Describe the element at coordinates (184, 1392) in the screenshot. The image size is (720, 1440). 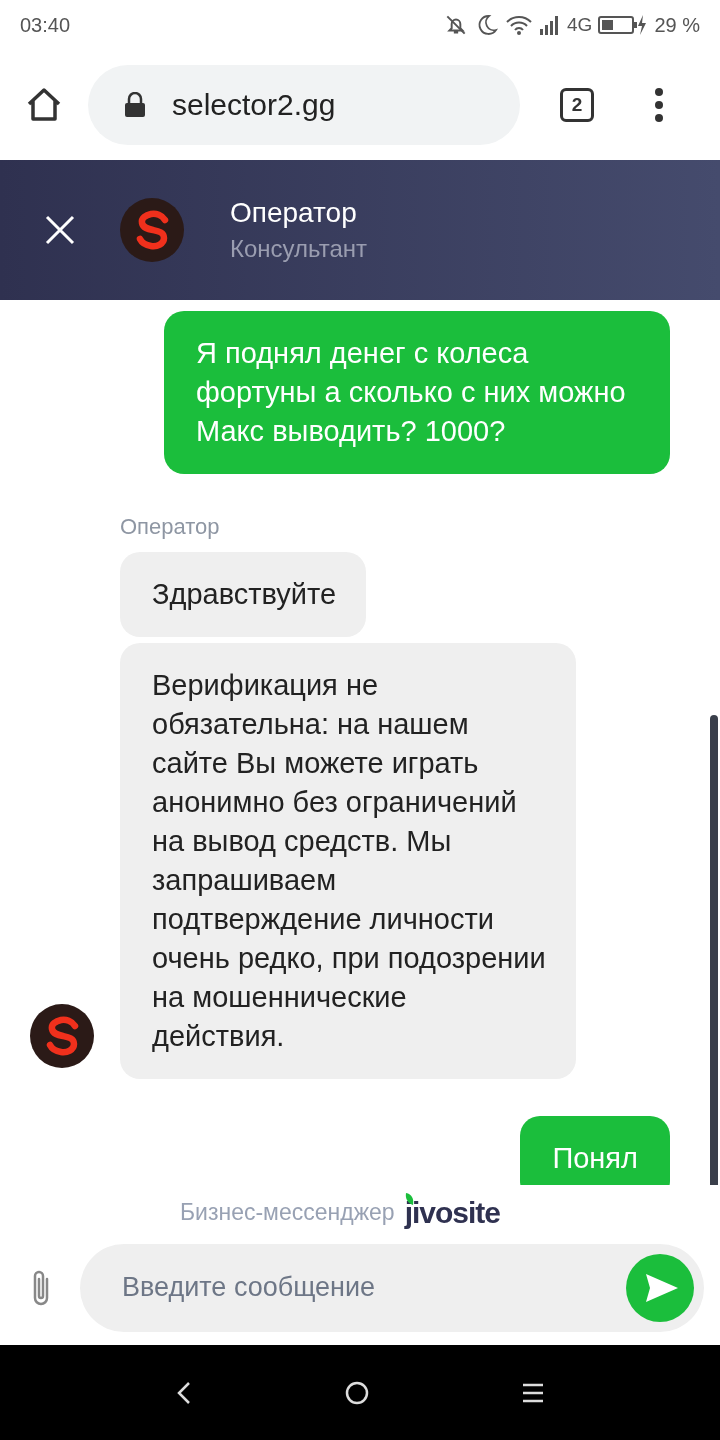
I see `back-button` at that location.